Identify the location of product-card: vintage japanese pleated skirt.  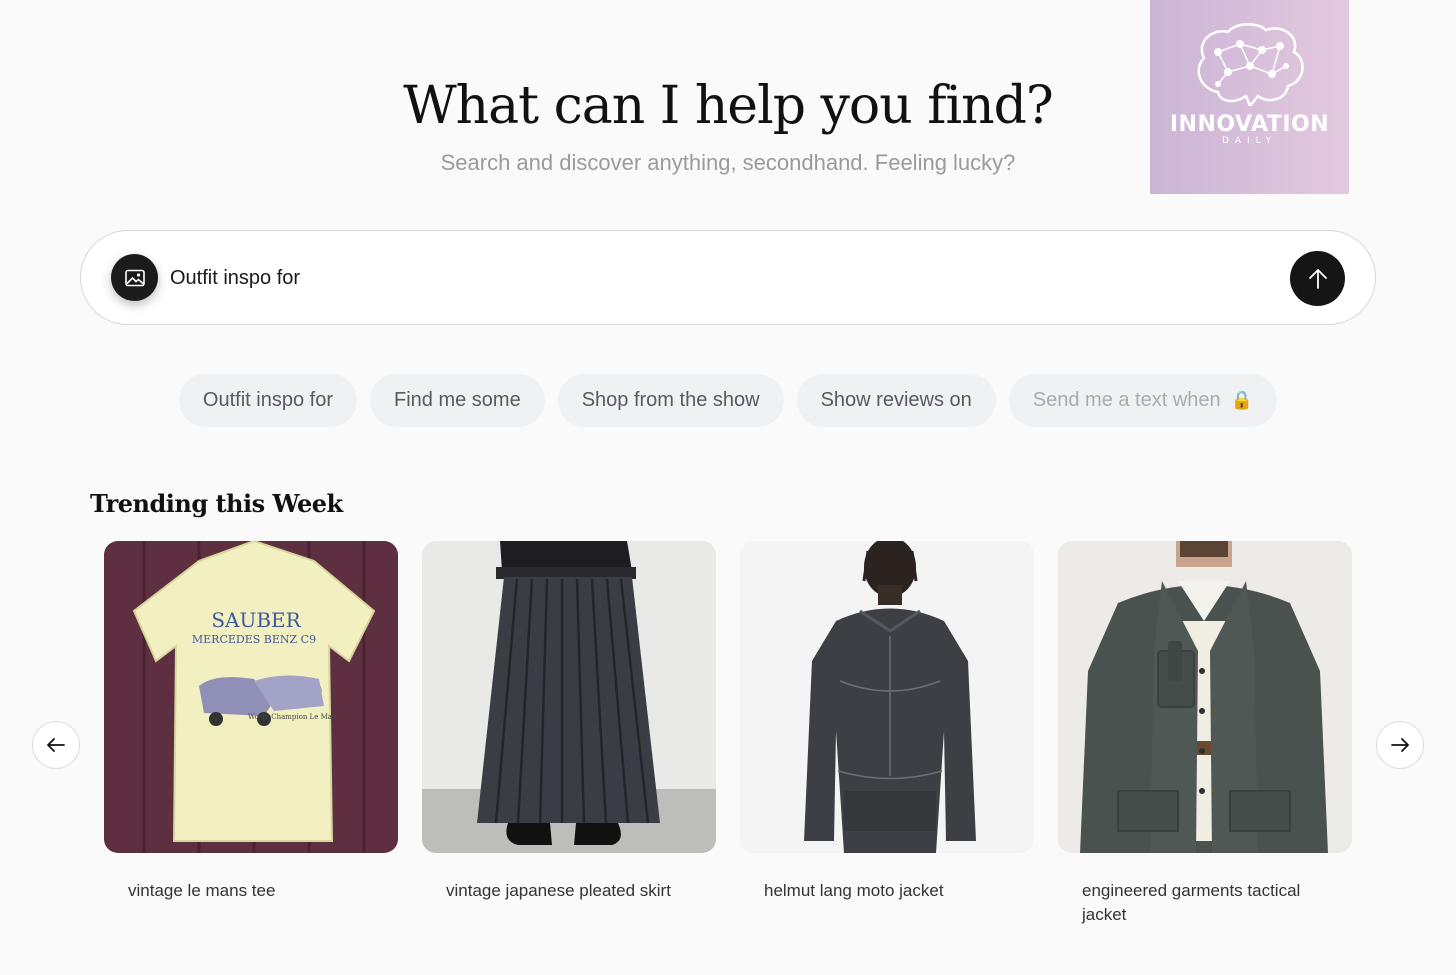
(569, 722).